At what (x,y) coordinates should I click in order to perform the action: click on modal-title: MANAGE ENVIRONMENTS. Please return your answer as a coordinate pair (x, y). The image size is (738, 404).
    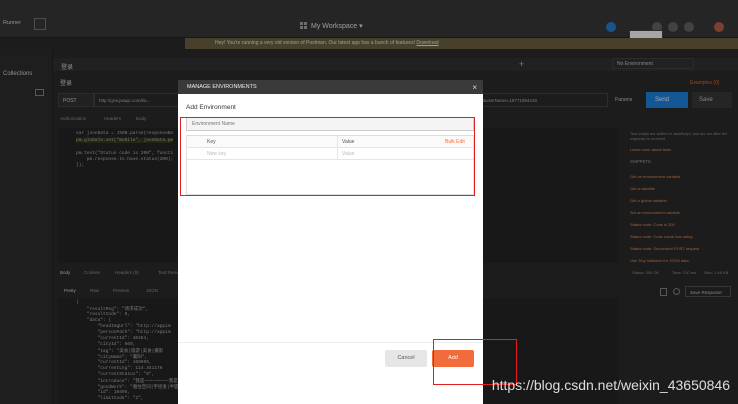
    Looking at the image, I should click on (222, 87).